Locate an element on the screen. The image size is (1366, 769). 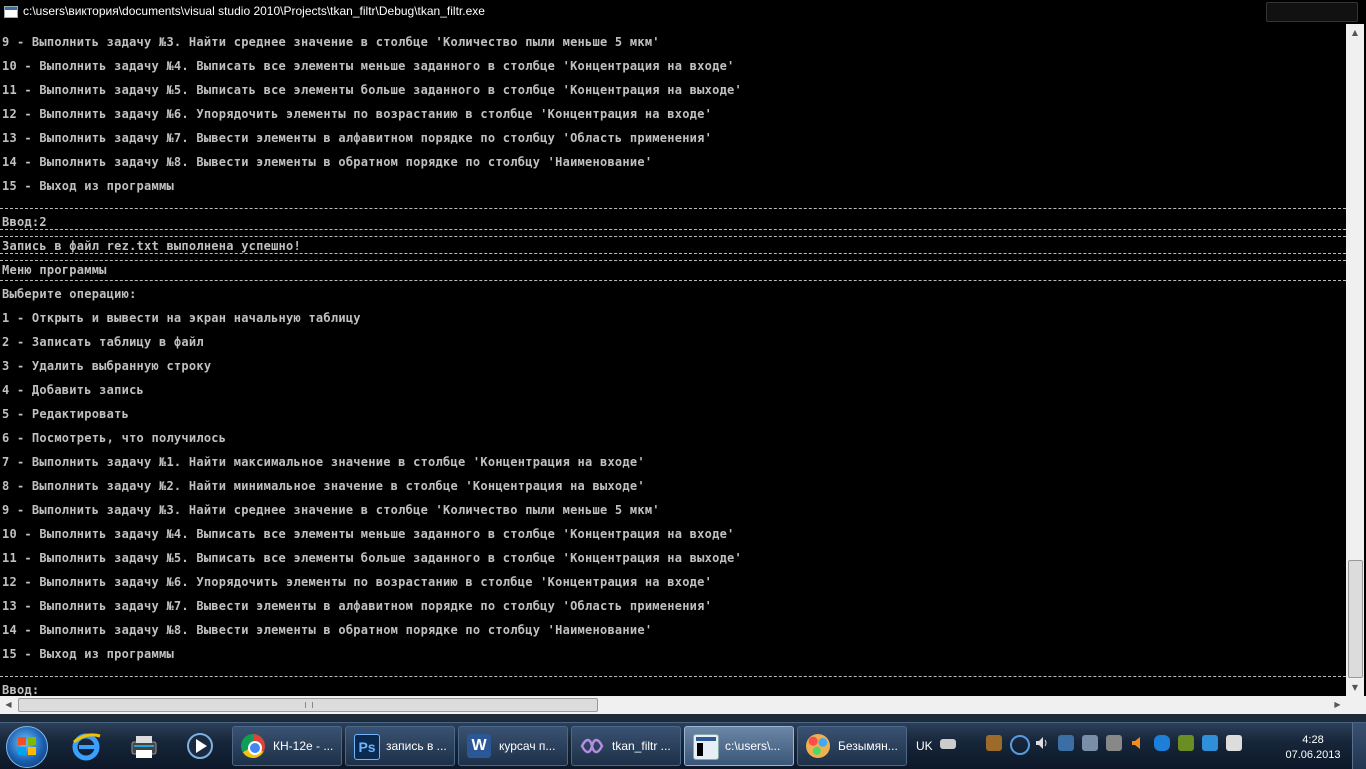
system-tray is located at coordinates (1091, 746).